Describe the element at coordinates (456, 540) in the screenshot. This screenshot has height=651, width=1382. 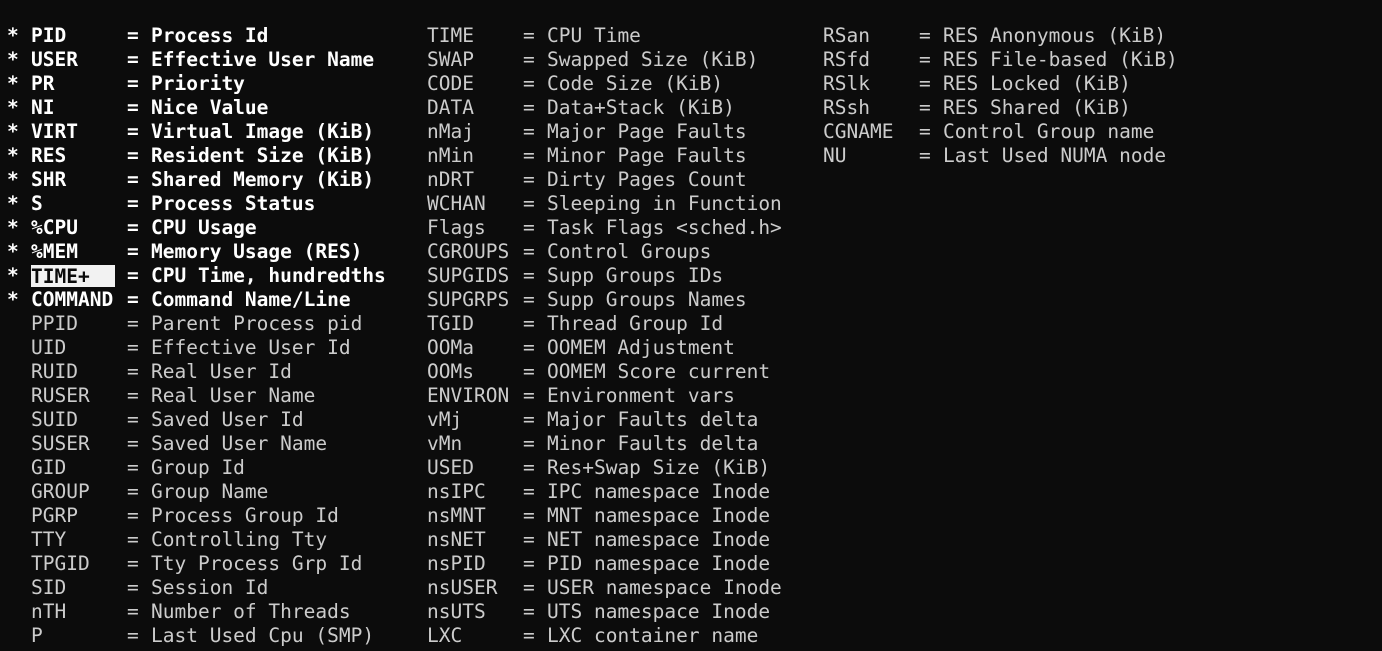
I see `field-code: nsNET` at that location.